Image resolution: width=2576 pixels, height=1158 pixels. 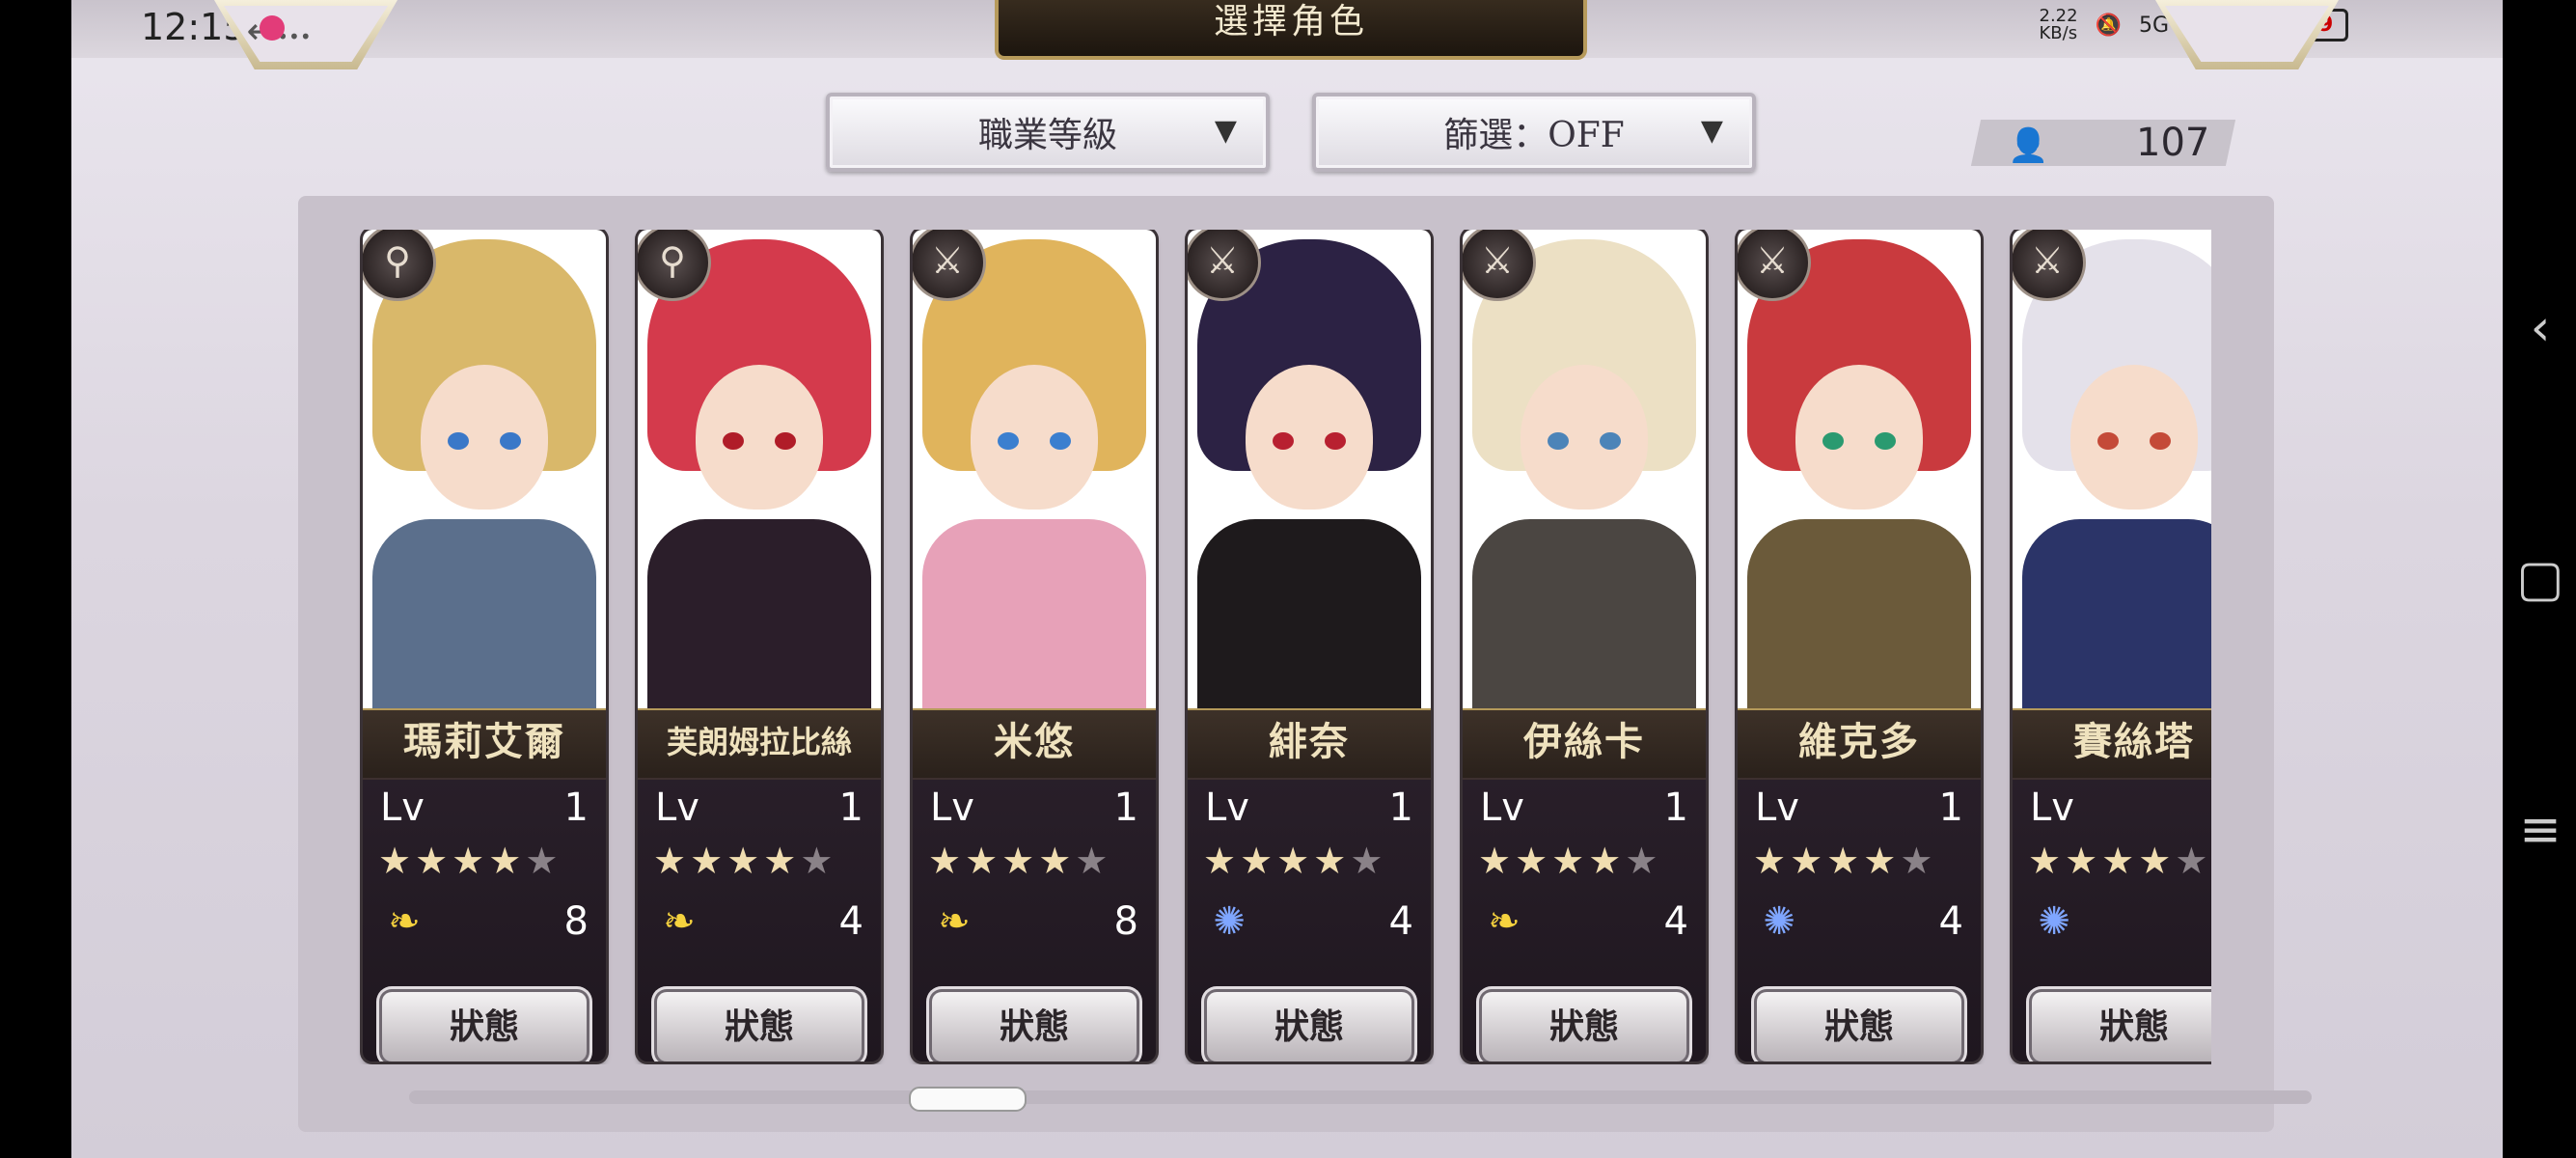 What do you see at coordinates (576, 921) in the screenshot?
I see `cost-value: 8` at bounding box center [576, 921].